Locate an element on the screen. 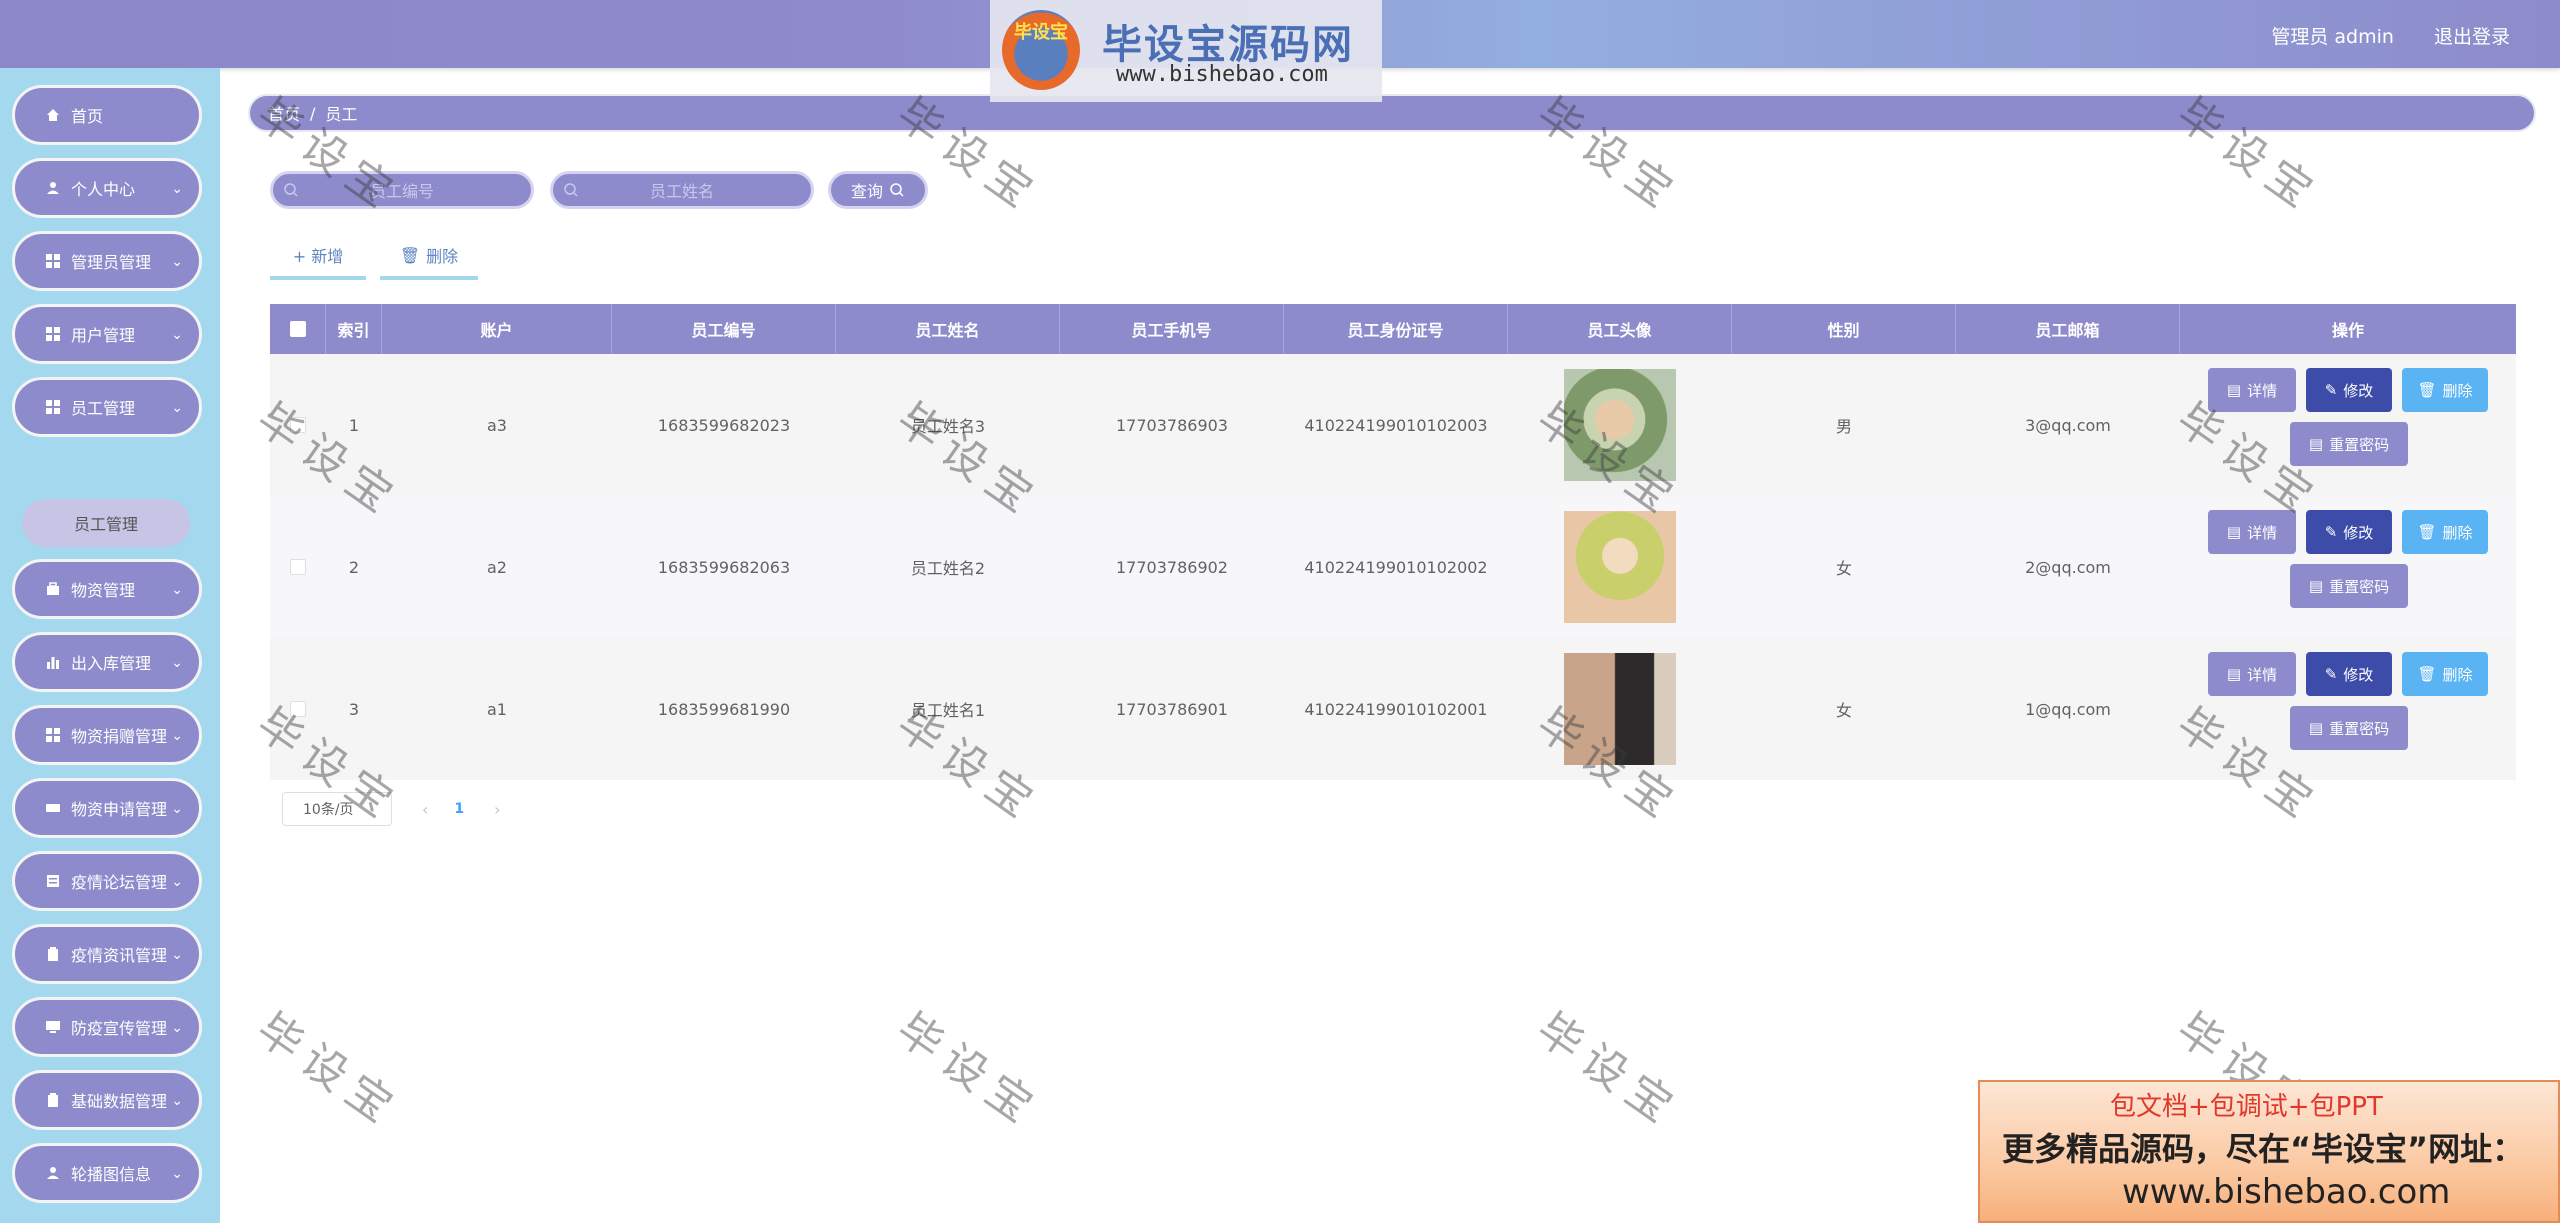 This screenshot has height=1223, width=2560. sidebar-item-carousel-info: 轮播图信息 ⌄ is located at coordinates (107, 1173).